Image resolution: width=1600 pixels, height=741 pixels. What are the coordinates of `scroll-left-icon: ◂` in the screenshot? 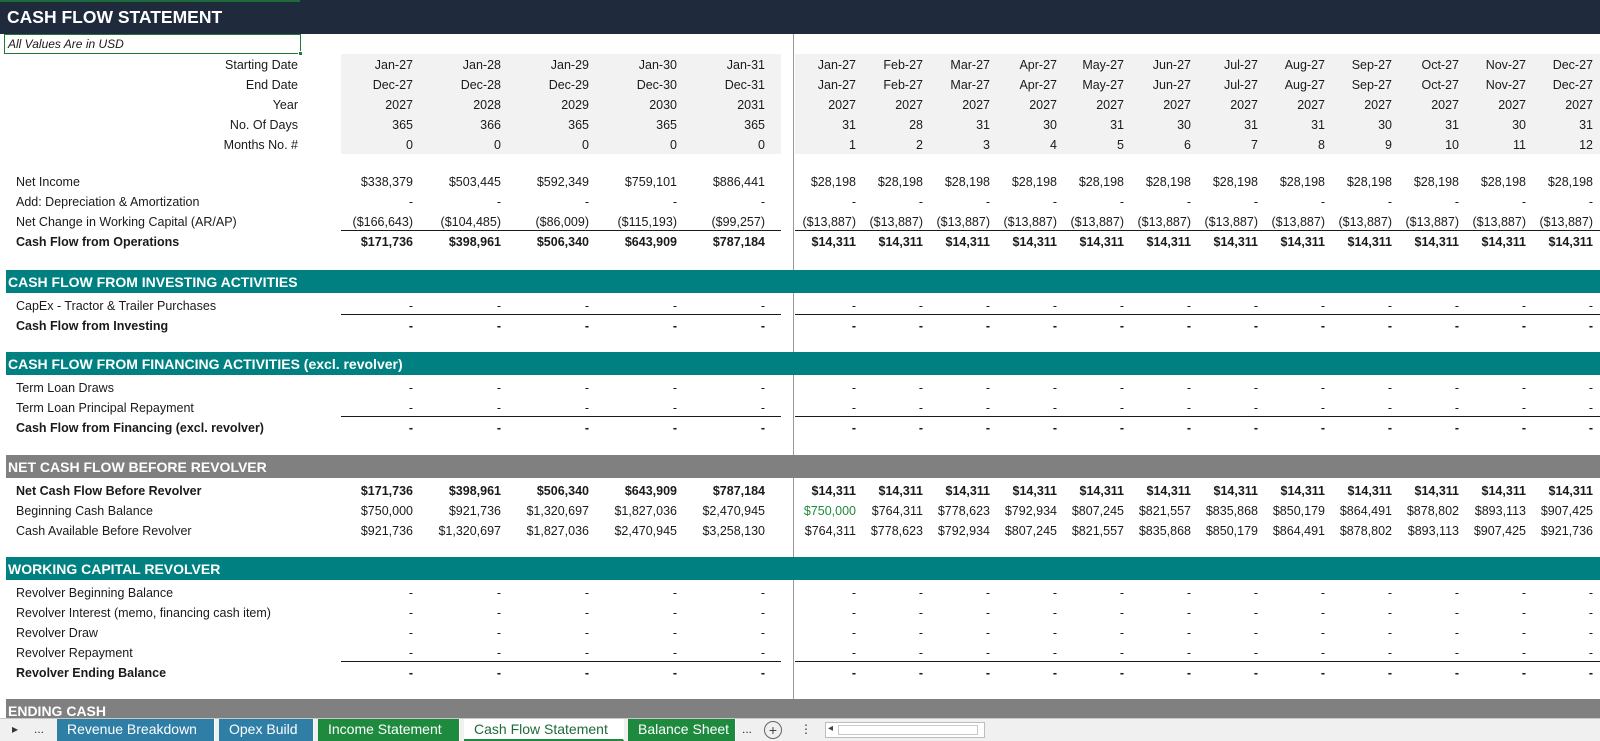 It's located at (830, 728).